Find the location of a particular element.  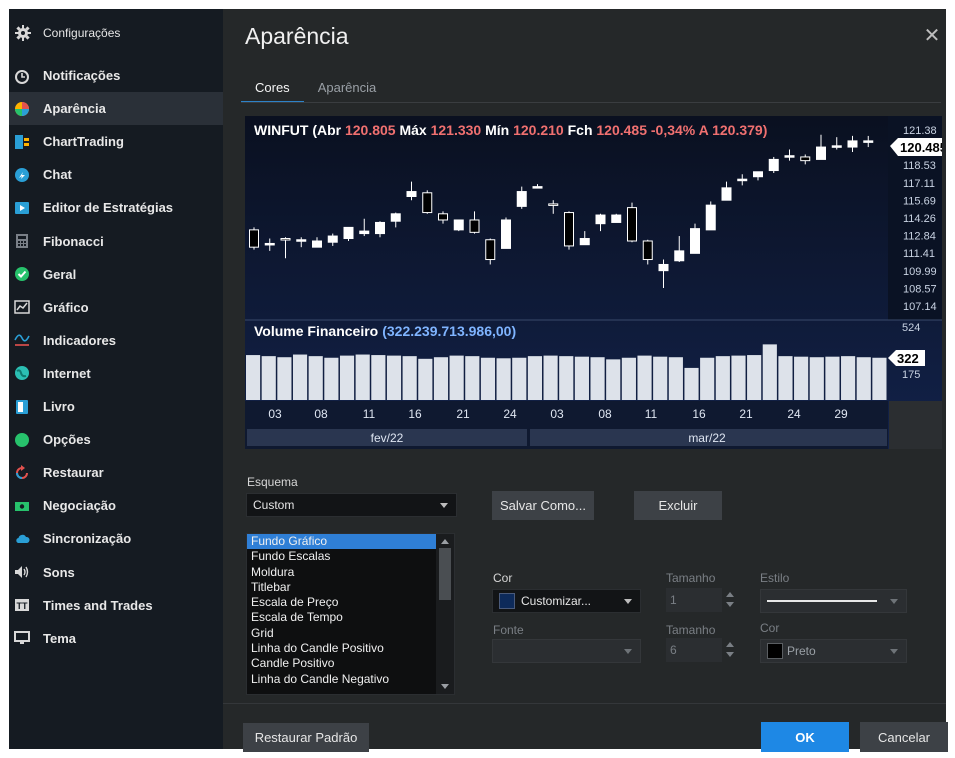

line-style-select is located at coordinates (833, 601).